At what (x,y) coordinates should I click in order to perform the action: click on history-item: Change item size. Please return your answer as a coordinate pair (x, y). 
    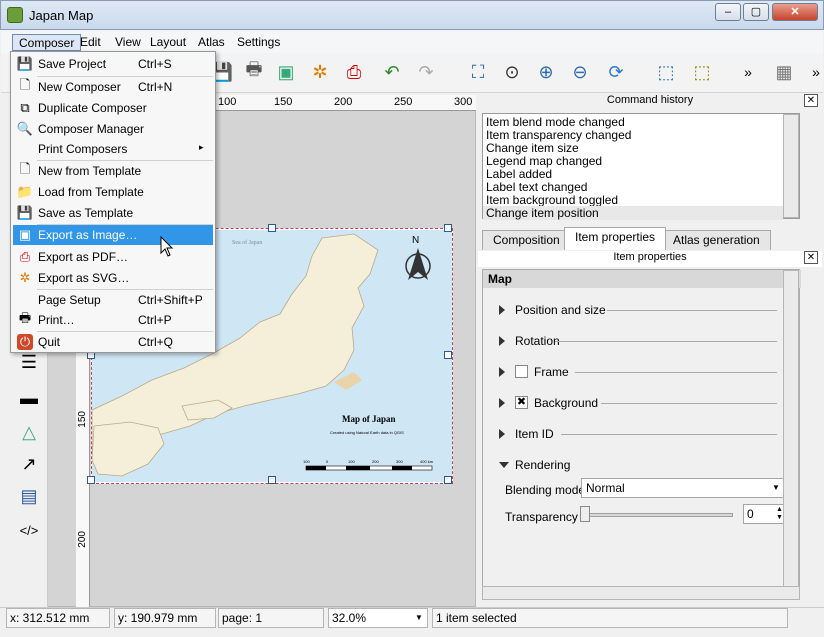
    Looking at the image, I should click on (532, 148).